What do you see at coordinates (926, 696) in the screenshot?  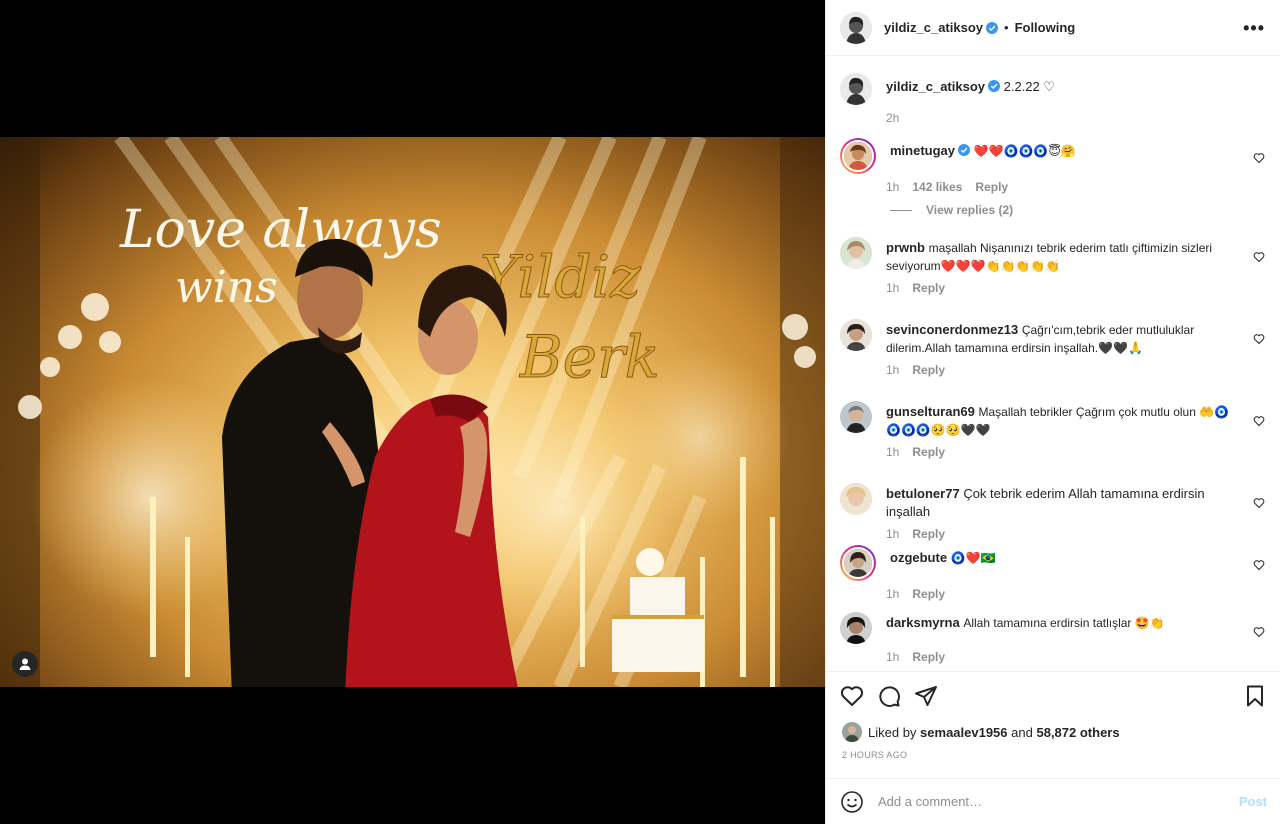 I see `share-send-icon` at bounding box center [926, 696].